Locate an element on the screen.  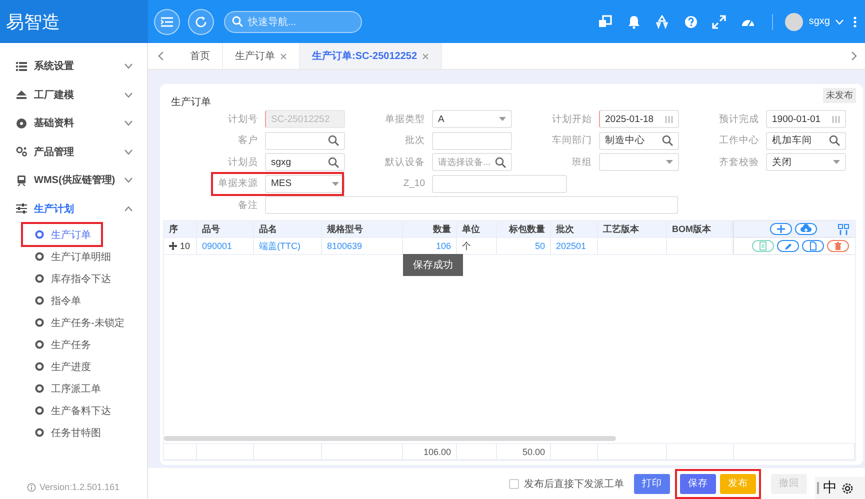
delete-button is located at coordinates (838, 246).